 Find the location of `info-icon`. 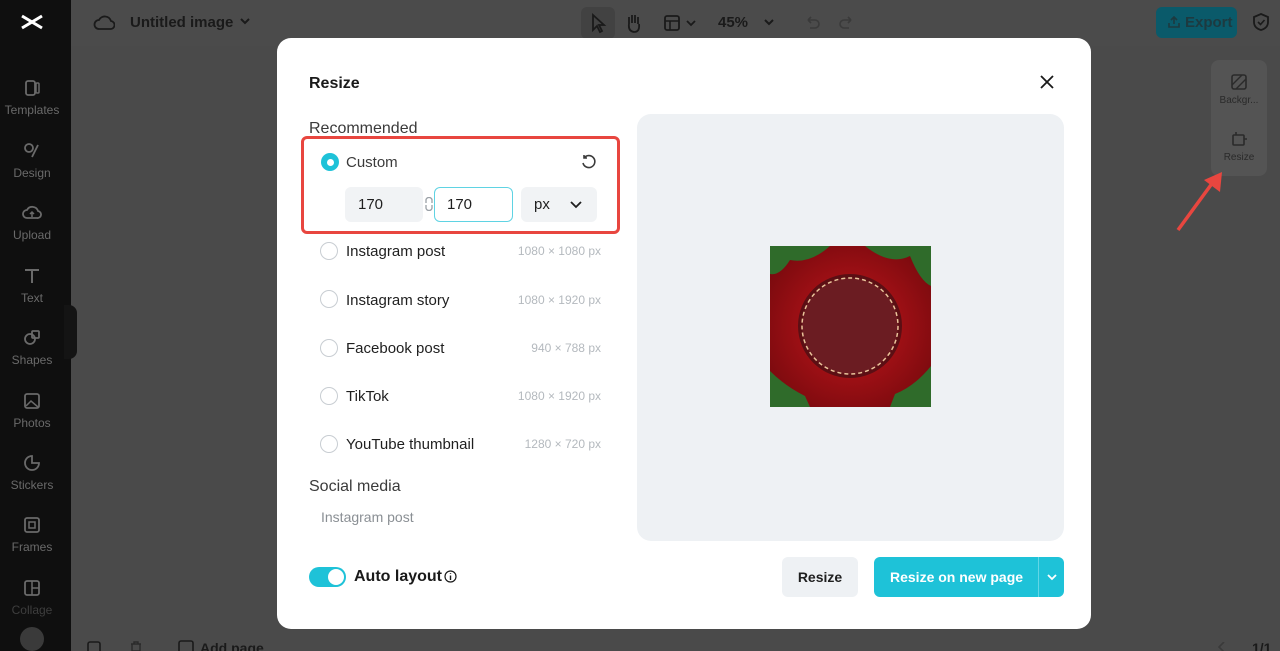

info-icon is located at coordinates (450, 576).